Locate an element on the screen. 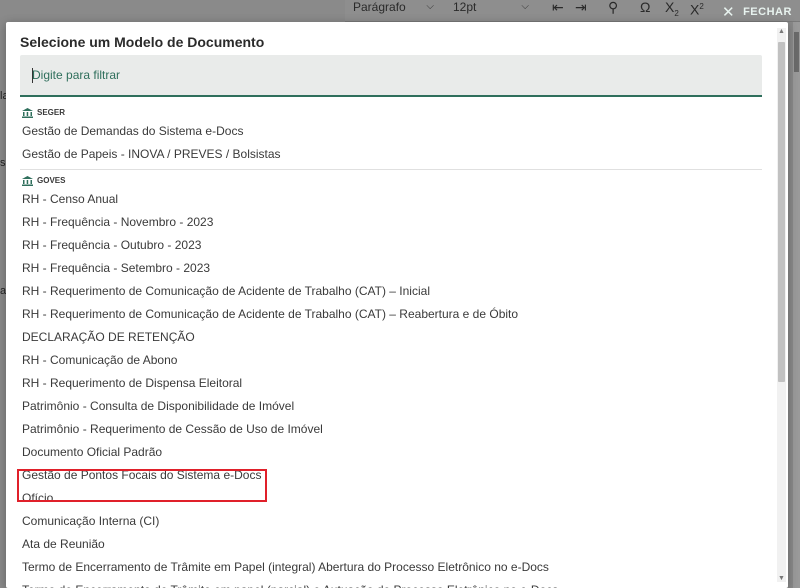 The image size is (800, 588). modal-scrollbar: ▲ ▼ is located at coordinates (781, 305).